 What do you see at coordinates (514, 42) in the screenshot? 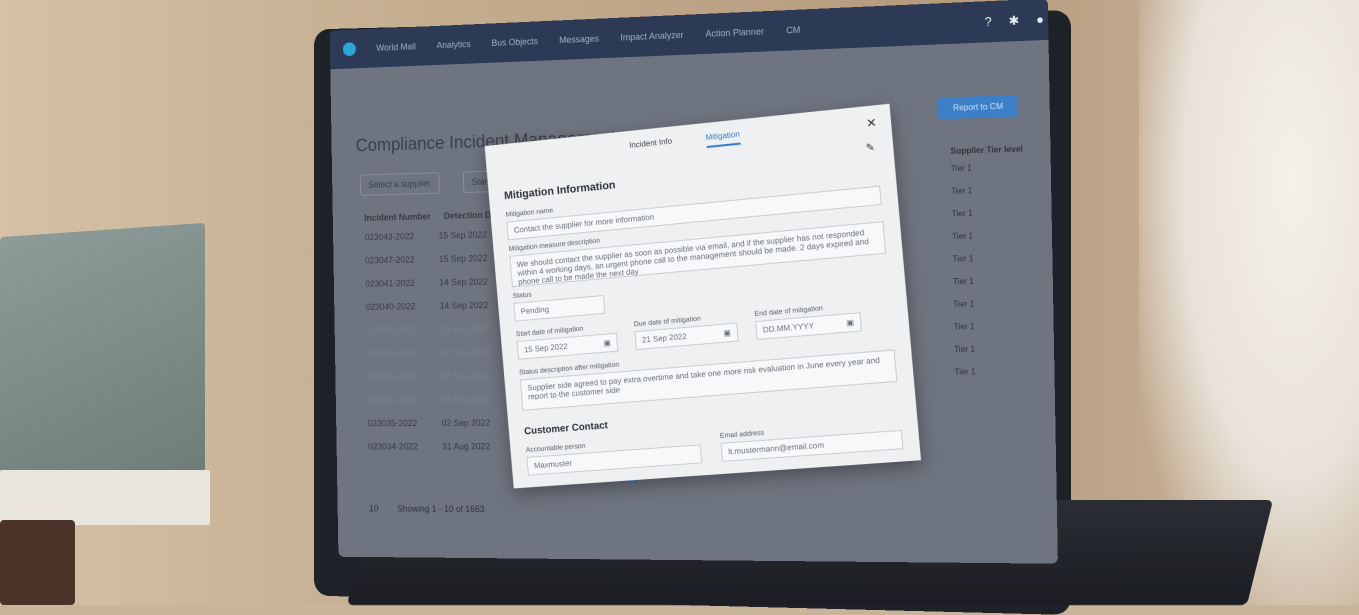
I see `nav-bus-objects: Bus Objects` at bounding box center [514, 42].